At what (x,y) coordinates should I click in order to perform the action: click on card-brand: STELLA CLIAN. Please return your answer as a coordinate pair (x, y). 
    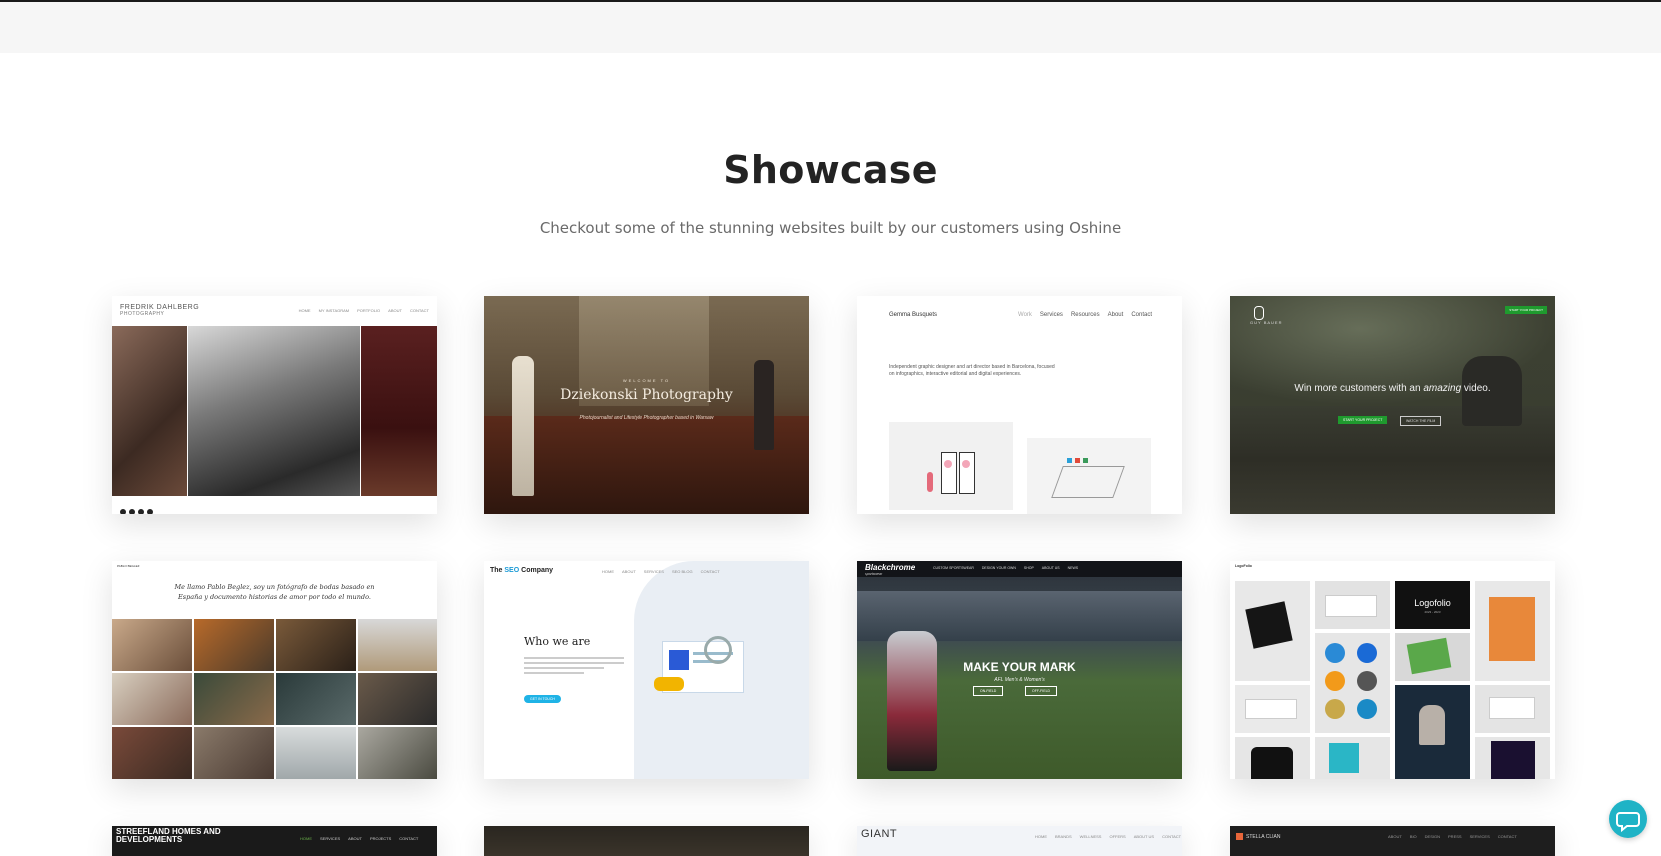
    Looking at the image, I should click on (1263, 837).